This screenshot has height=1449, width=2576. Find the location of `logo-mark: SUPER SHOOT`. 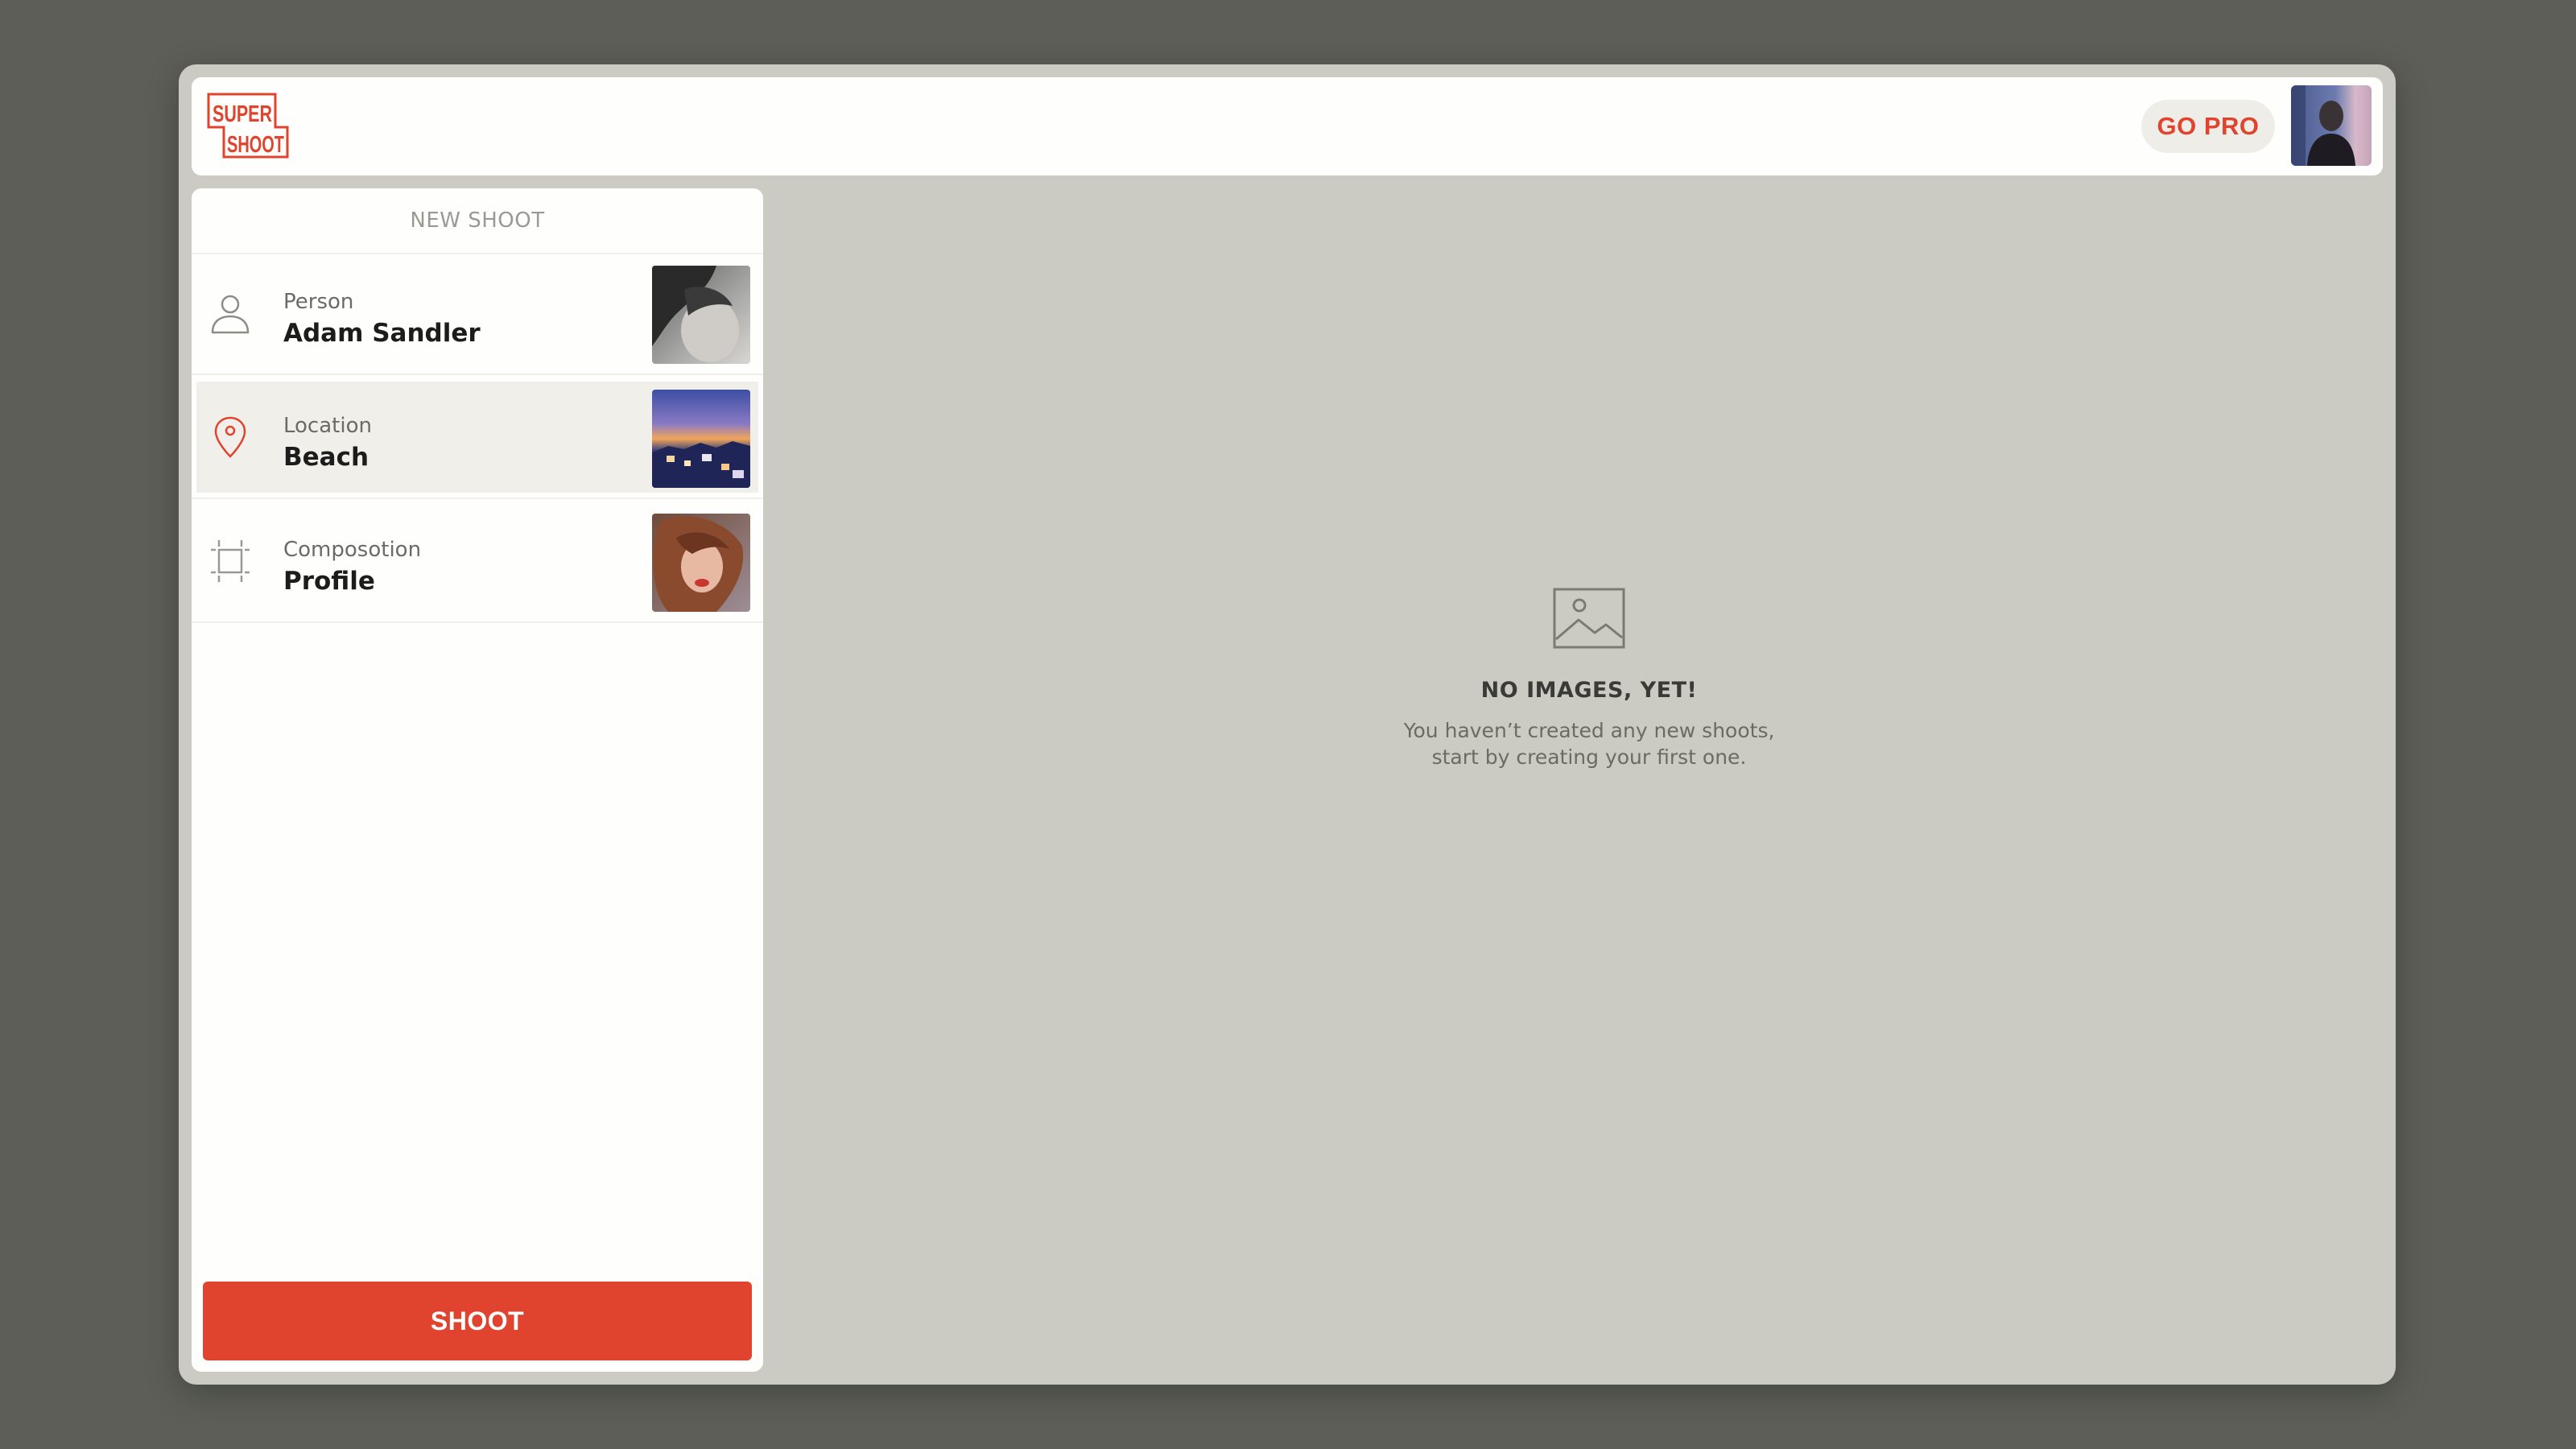

logo-mark: SUPER SHOOT is located at coordinates (248, 126).